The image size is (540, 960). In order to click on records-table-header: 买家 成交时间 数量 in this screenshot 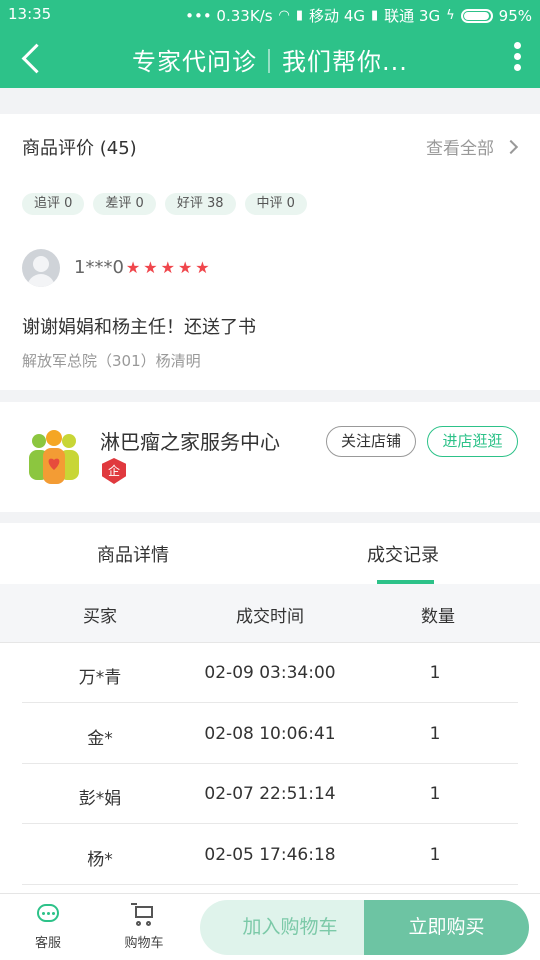, I will do `click(270, 613)`.